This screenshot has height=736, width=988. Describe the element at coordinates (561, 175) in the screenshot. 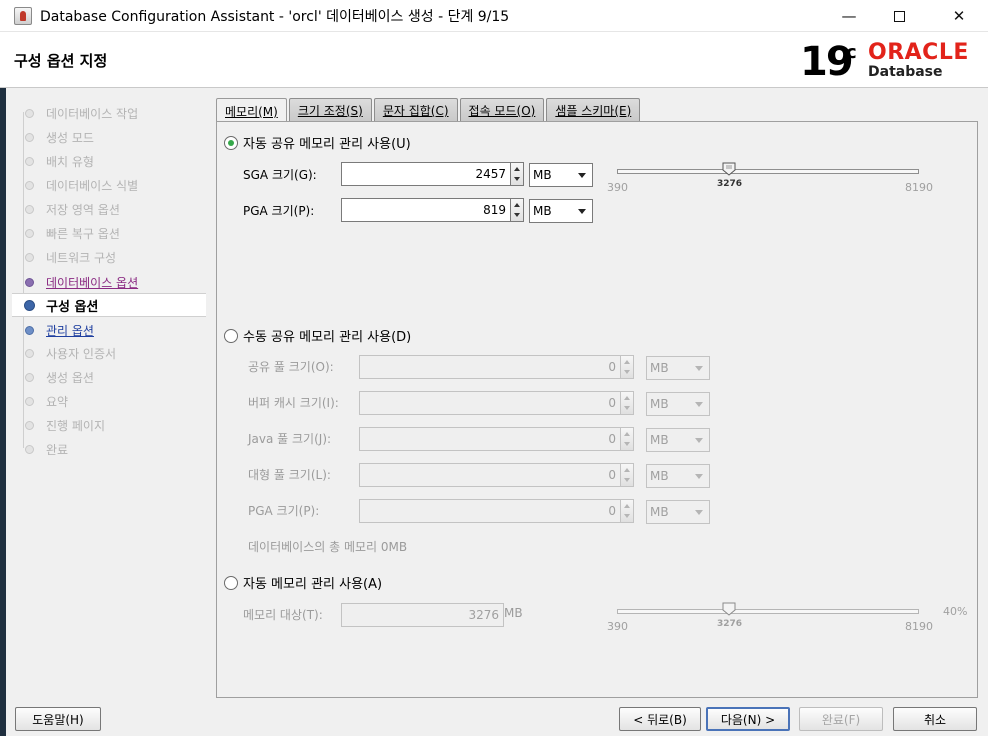

I see `sga-unit-select: MB` at that location.